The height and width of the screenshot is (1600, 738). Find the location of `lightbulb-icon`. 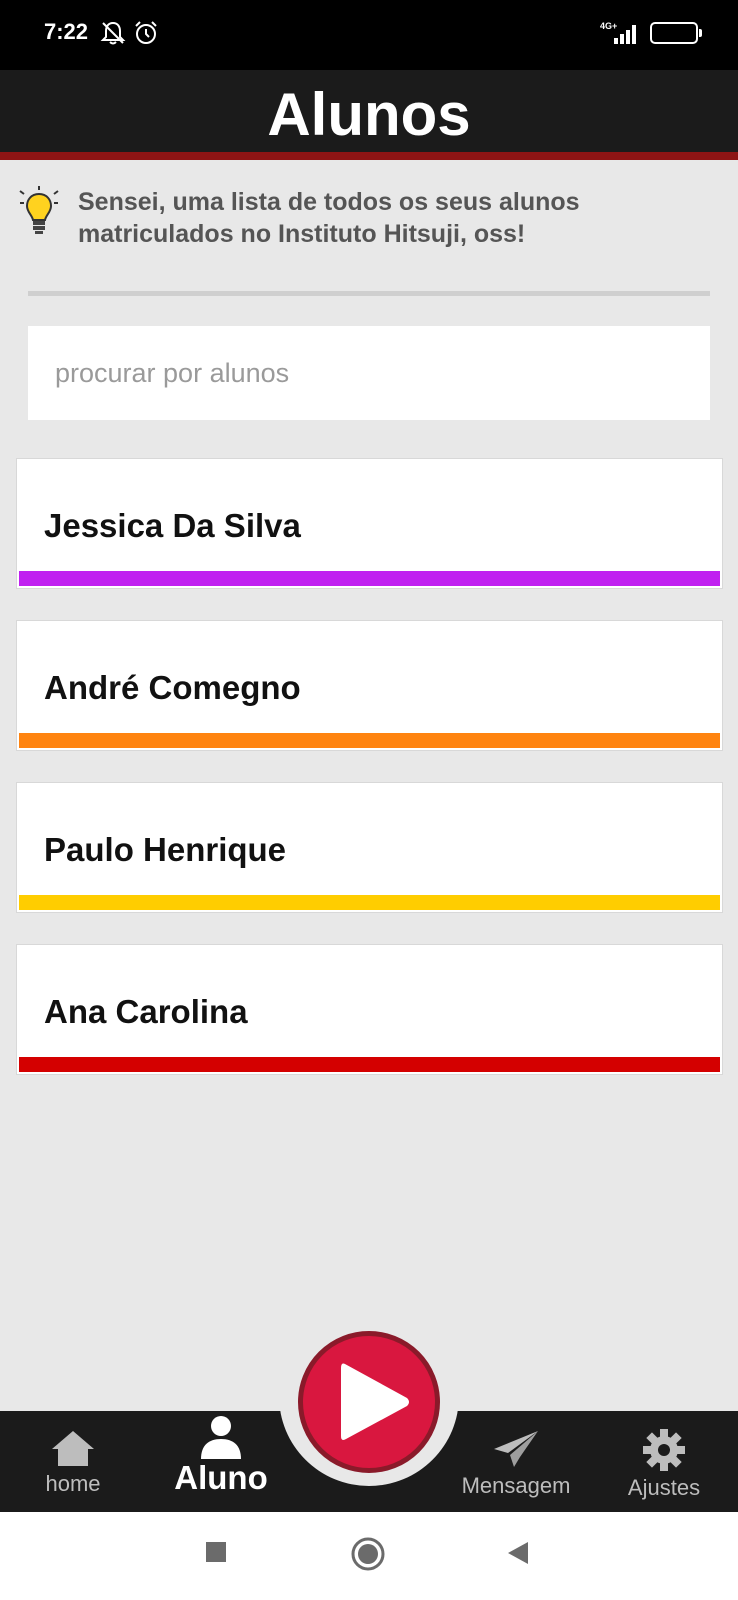

lightbulb-icon is located at coordinates (39, 210).